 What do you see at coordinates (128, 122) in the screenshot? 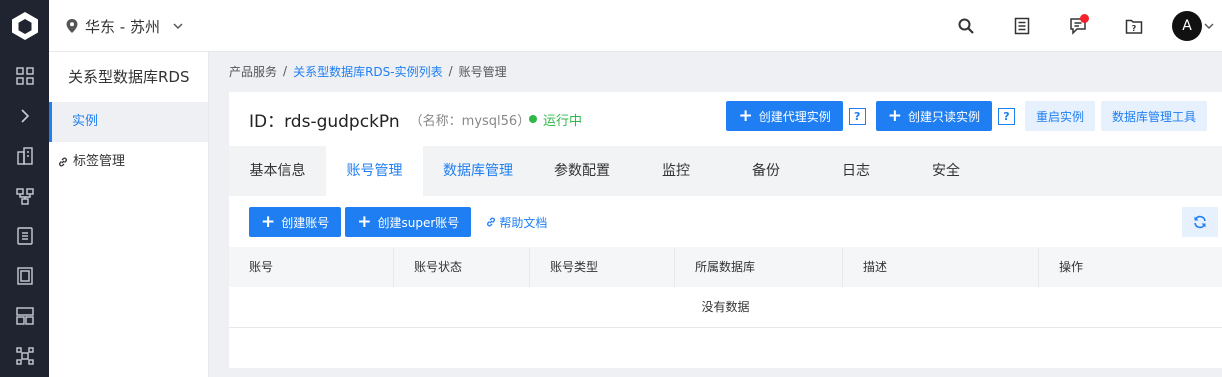
I see `sidebar-item-instances: 实例` at bounding box center [128, 122].